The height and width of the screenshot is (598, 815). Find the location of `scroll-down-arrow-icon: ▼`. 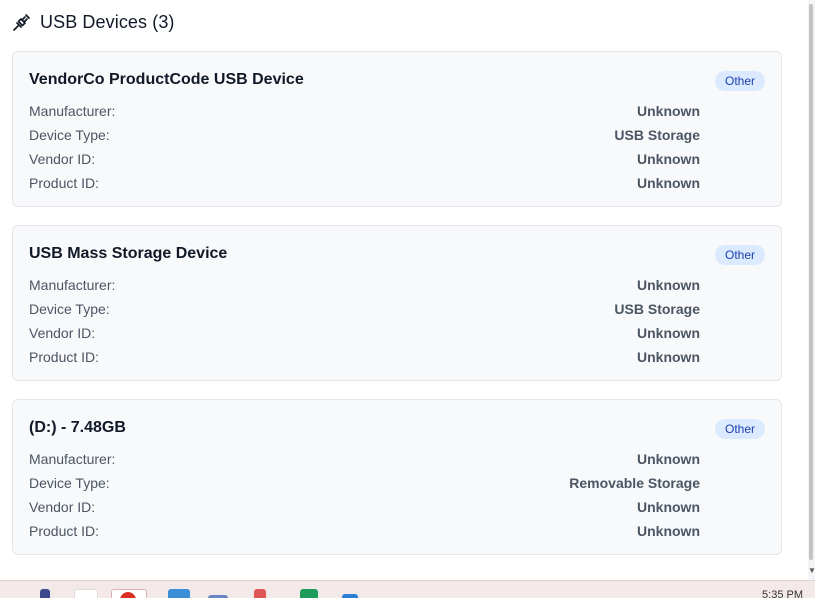

scroll-down-arrow-icon: ▼ is located at coordinates (811, 571).